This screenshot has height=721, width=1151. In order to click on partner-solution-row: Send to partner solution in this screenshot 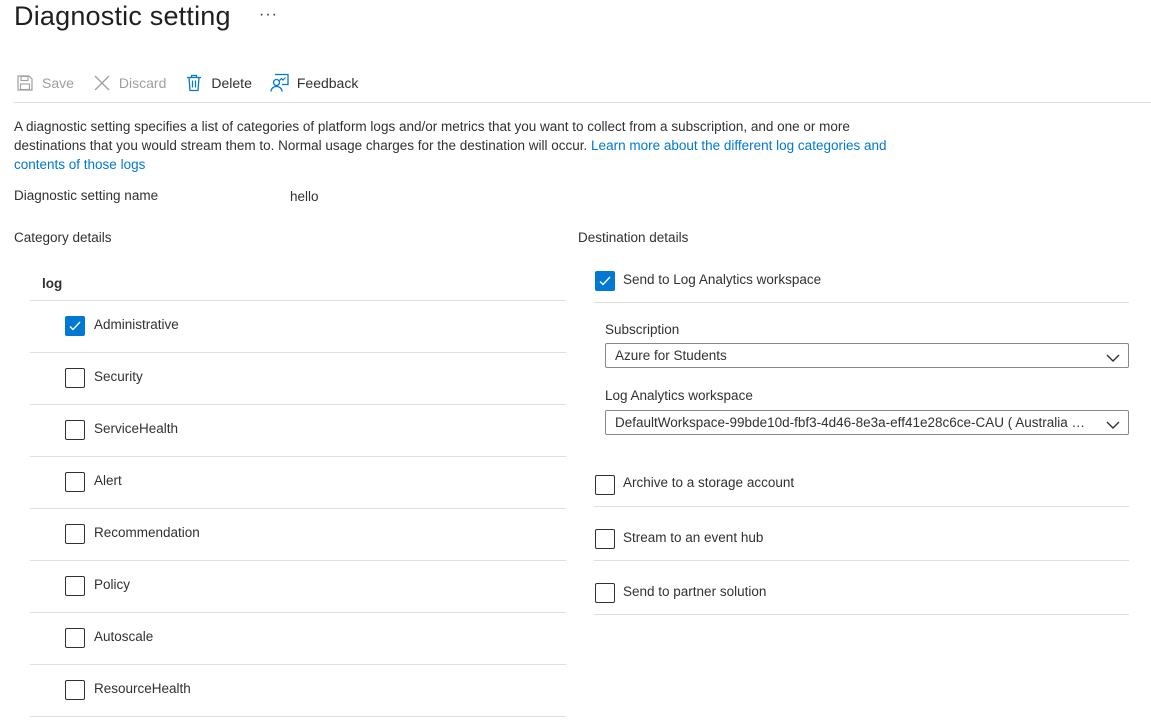, I will do `click(861, 594)`.